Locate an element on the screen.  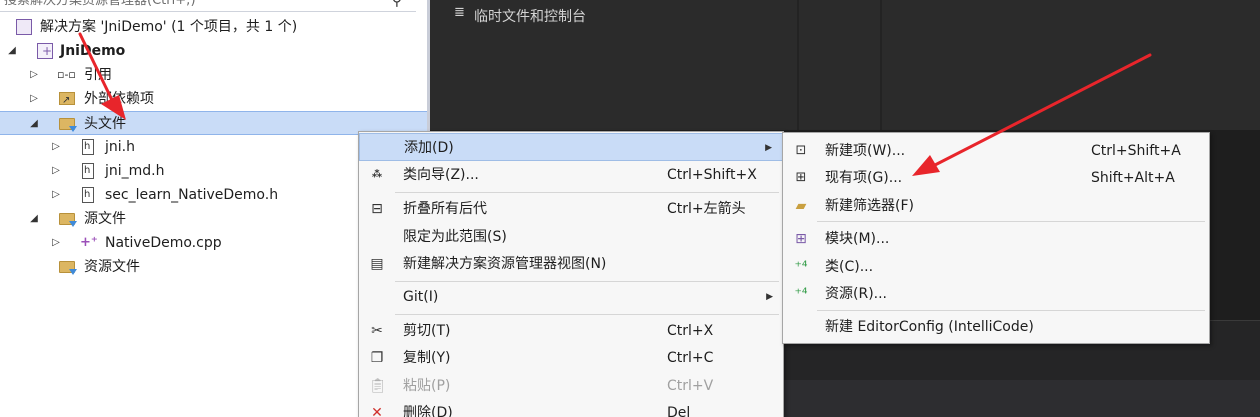
new-item-icon: ⊡ is located at coordinates (801, 150).